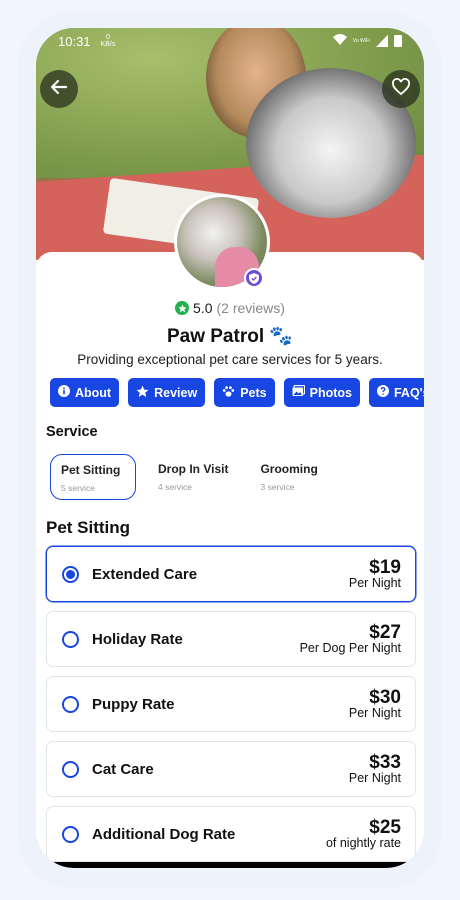 The width and height of the screenshot is (460, 900). What do you see at coordinates (385, 762) in the screenshot?
I see `option-price: $33` at bounding box center [385, 762].